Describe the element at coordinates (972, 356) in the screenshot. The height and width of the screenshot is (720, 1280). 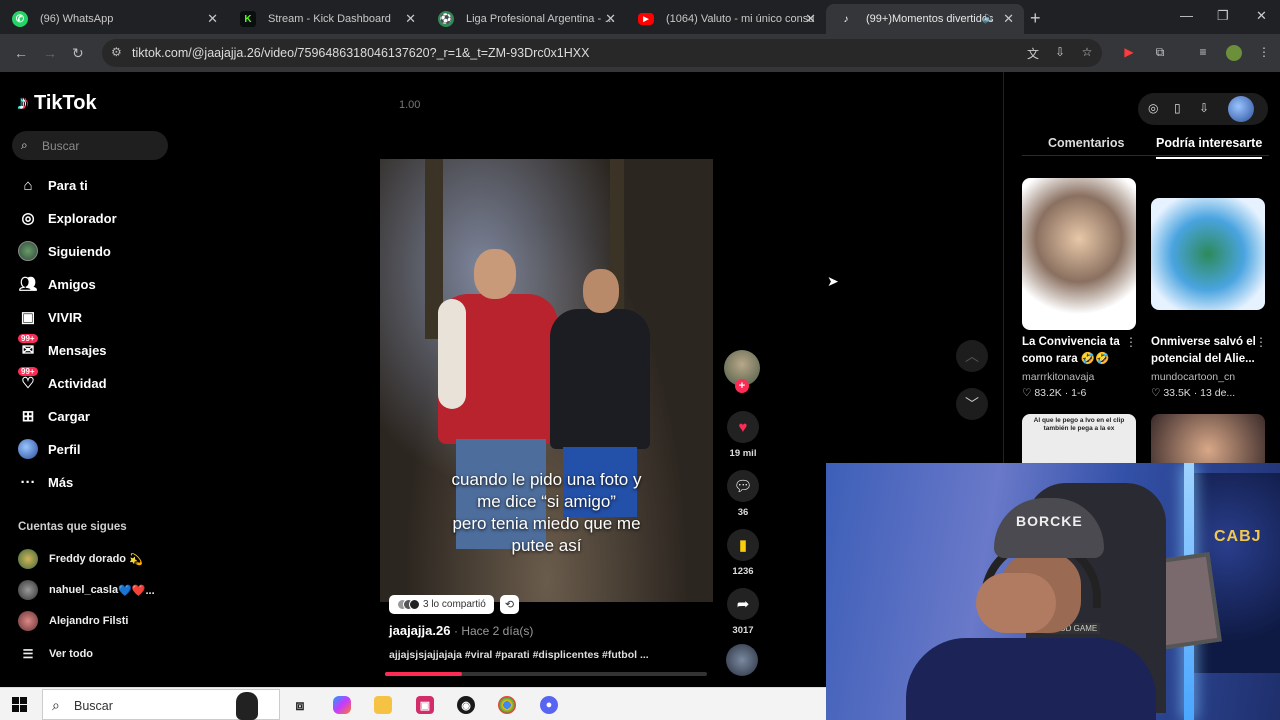
I see `previous-video-icon: ︿` at that location.